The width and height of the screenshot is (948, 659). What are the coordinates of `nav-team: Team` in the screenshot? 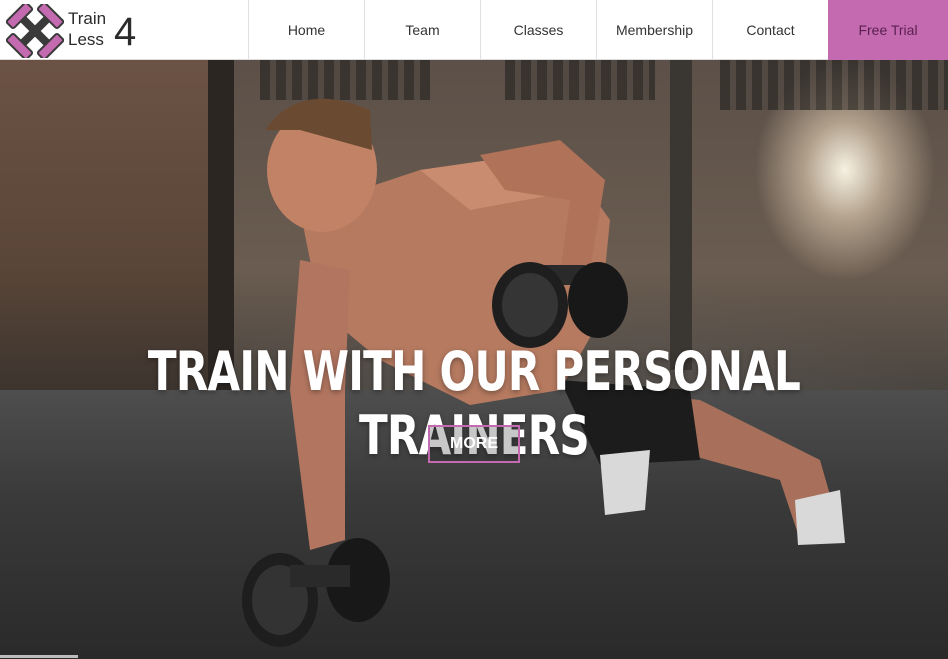 It's located at (422, 30).